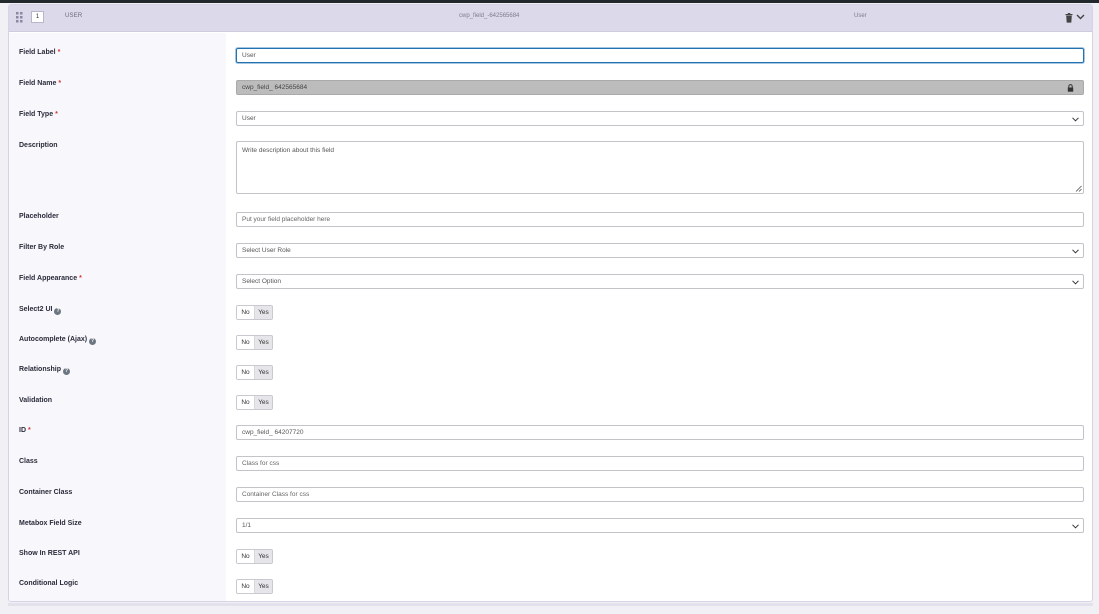 The image size is (1099, 614). I want to click on container-class-label: Container Class, so click(46, 492).